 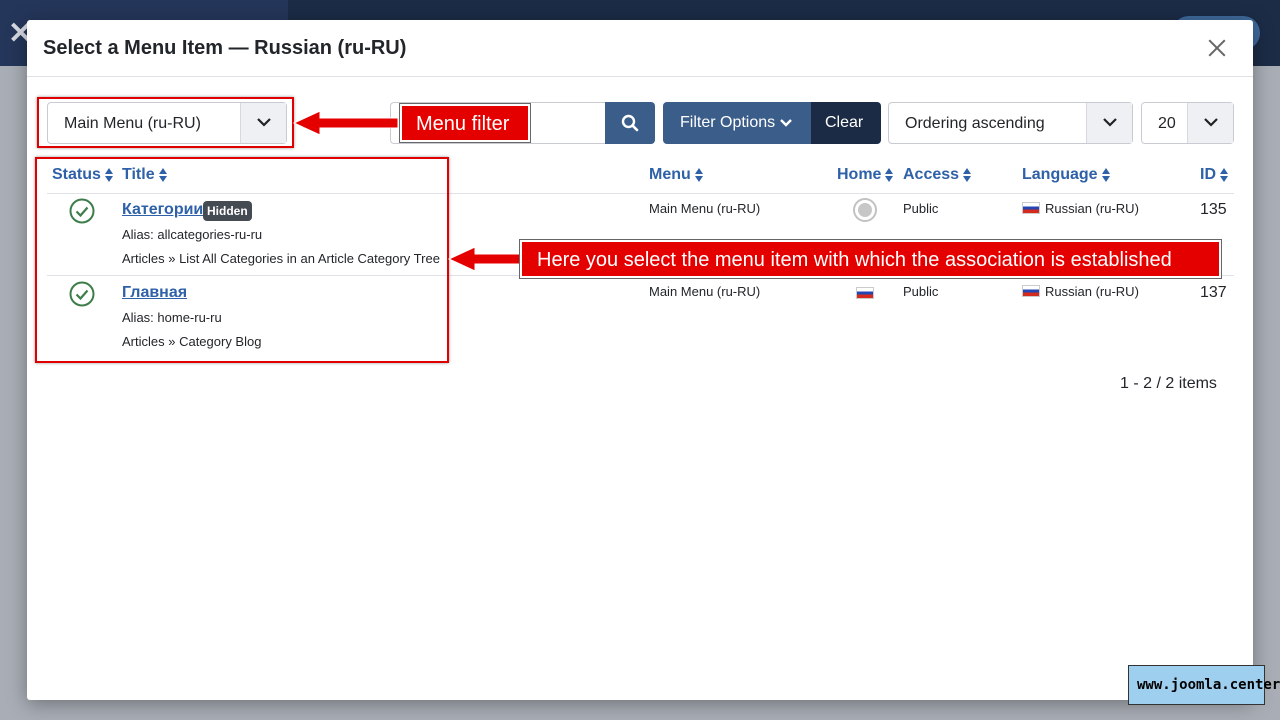 I want to click on ordering-value: Ordering ascending, so click(x=975, y=123).